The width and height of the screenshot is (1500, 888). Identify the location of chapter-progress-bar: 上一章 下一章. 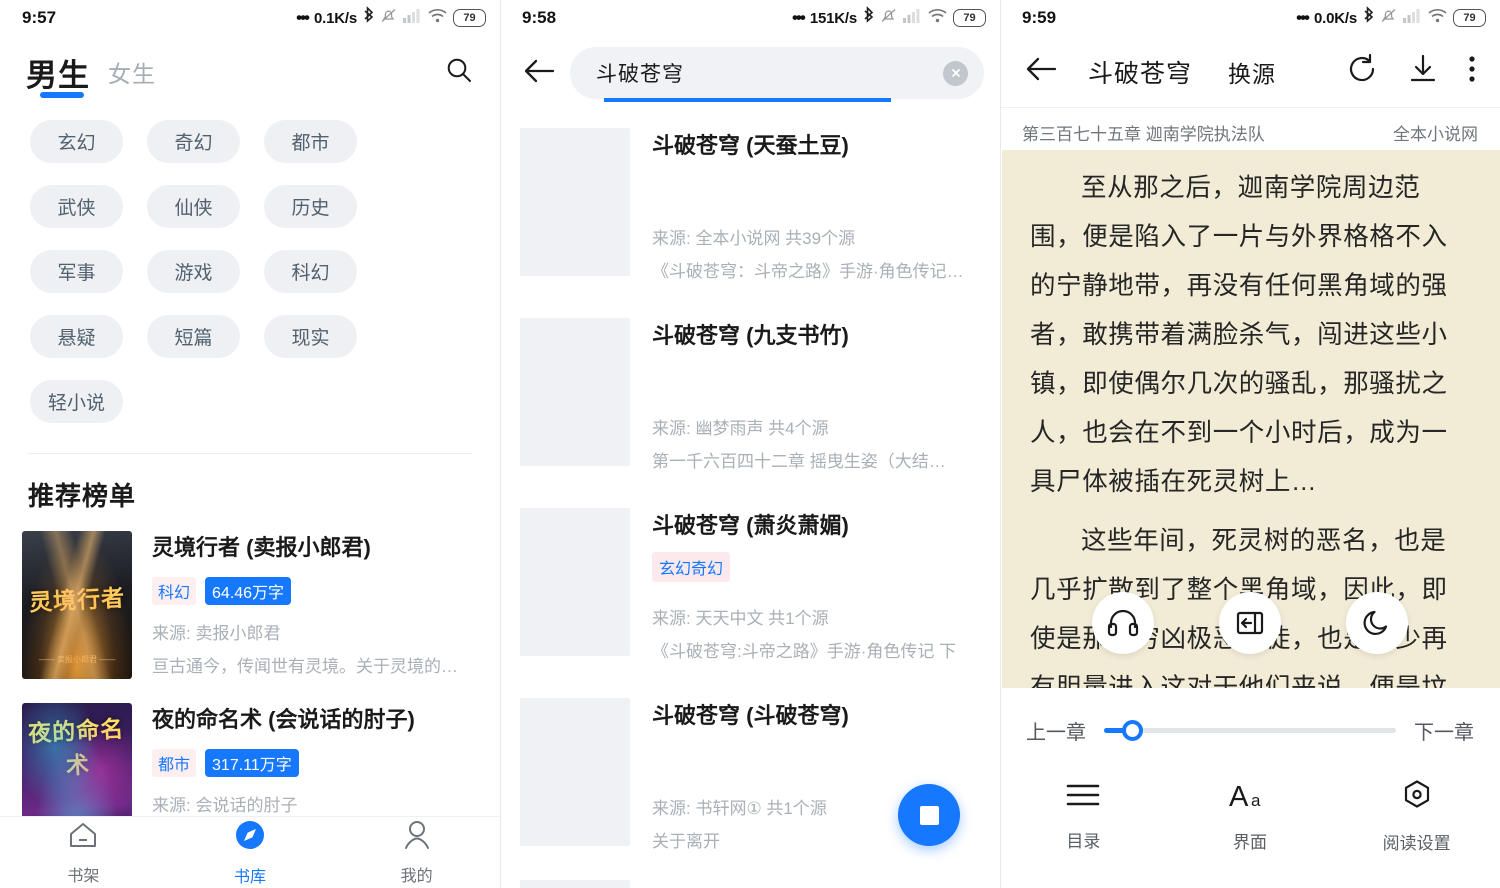
(1250, 730).